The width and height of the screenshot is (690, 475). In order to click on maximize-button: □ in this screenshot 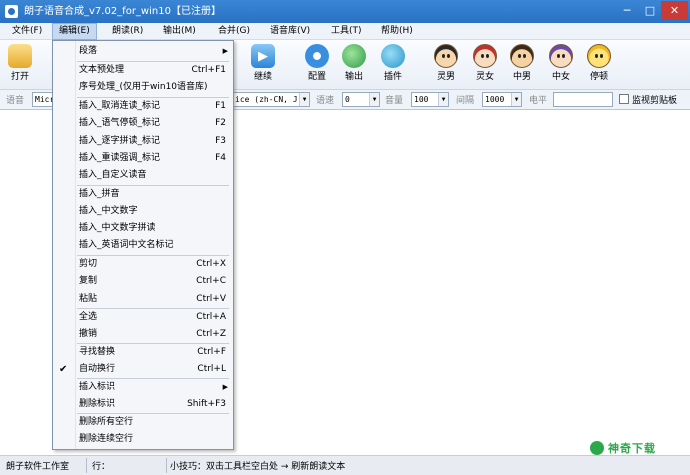, I will do `click(650, 10)`.